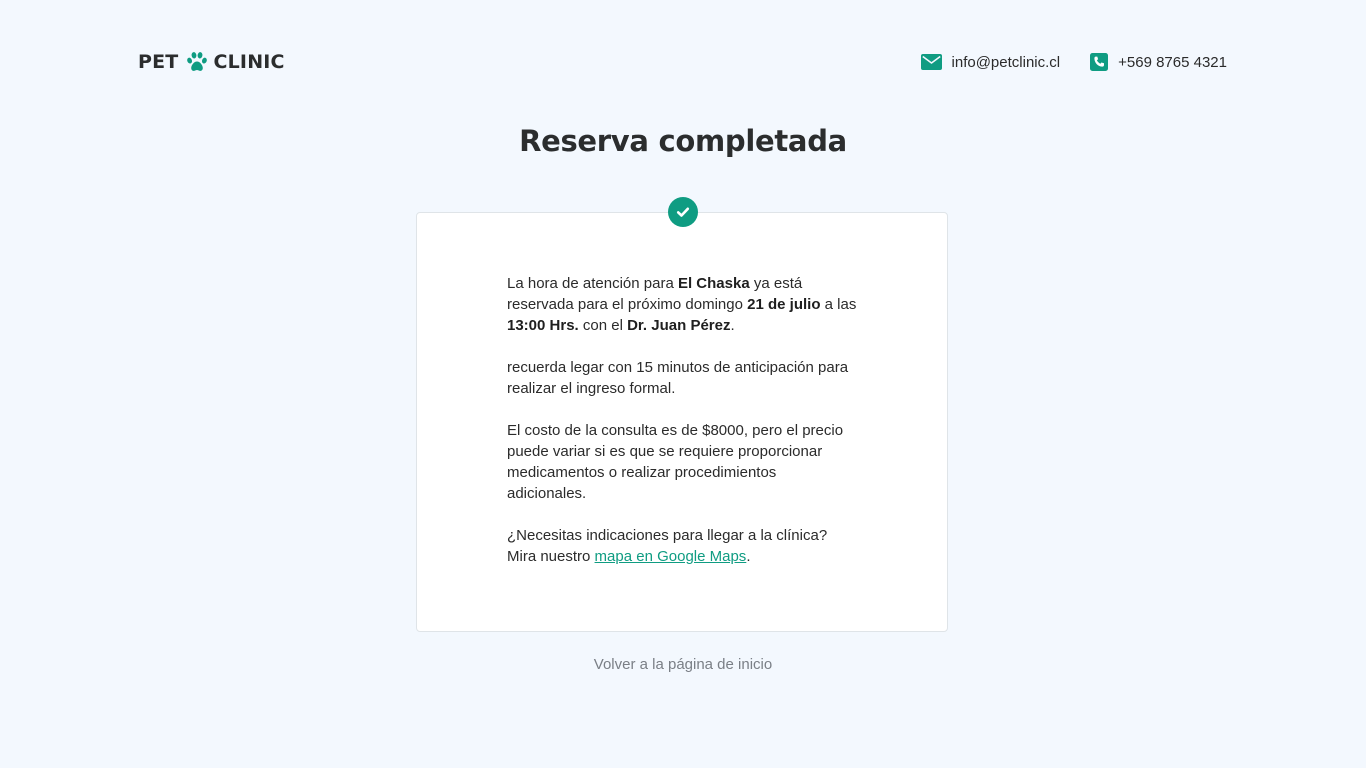 The height and width of the screenshot is (768, 1366). Describe the element at coordinates (784, 304) in the screenshot. I see `appointment-date: 21 de julio` at that location.